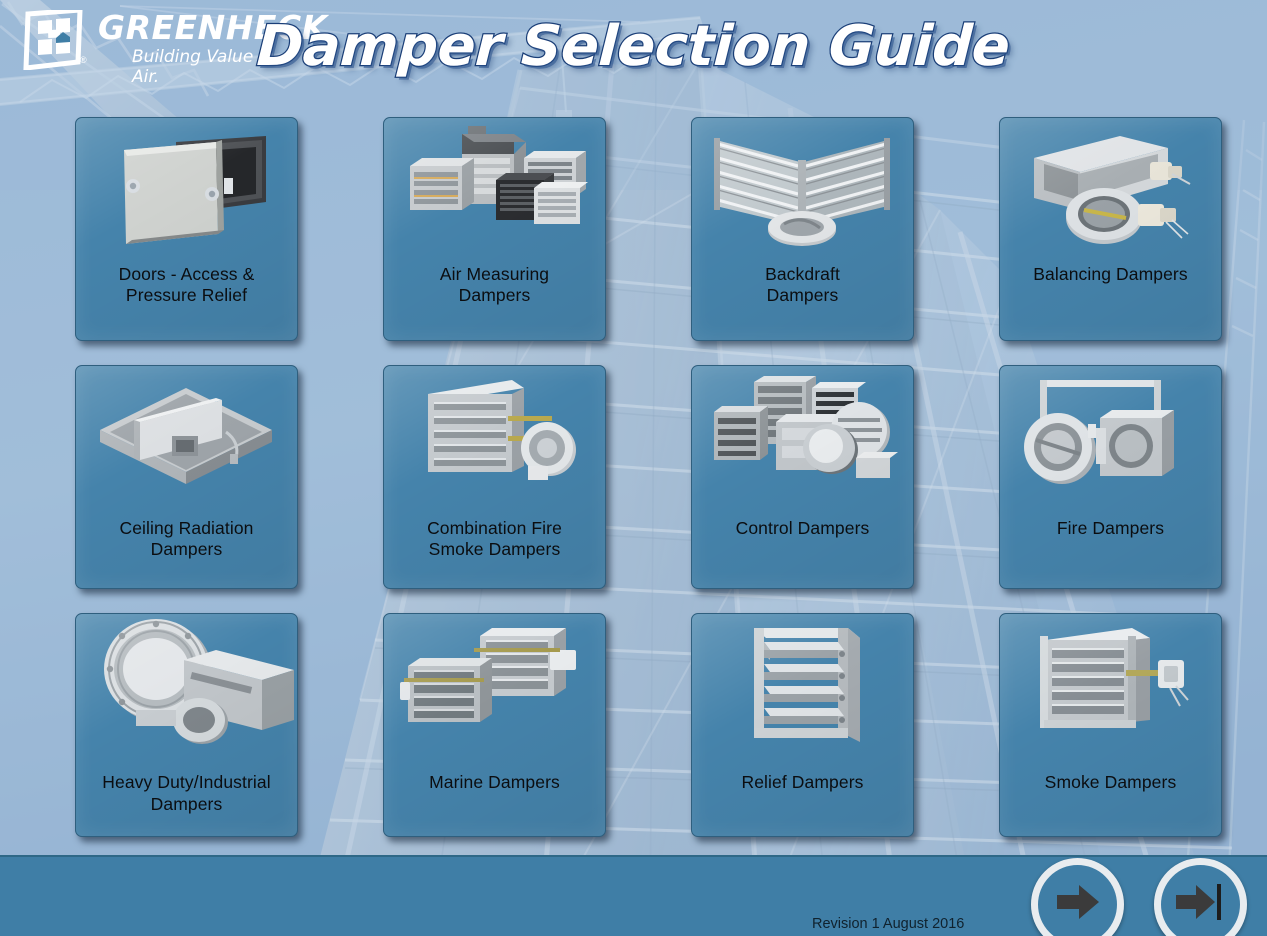  I want to click on tile-label: Heavy Duty/Industrial Dampers, so click(186, 793).